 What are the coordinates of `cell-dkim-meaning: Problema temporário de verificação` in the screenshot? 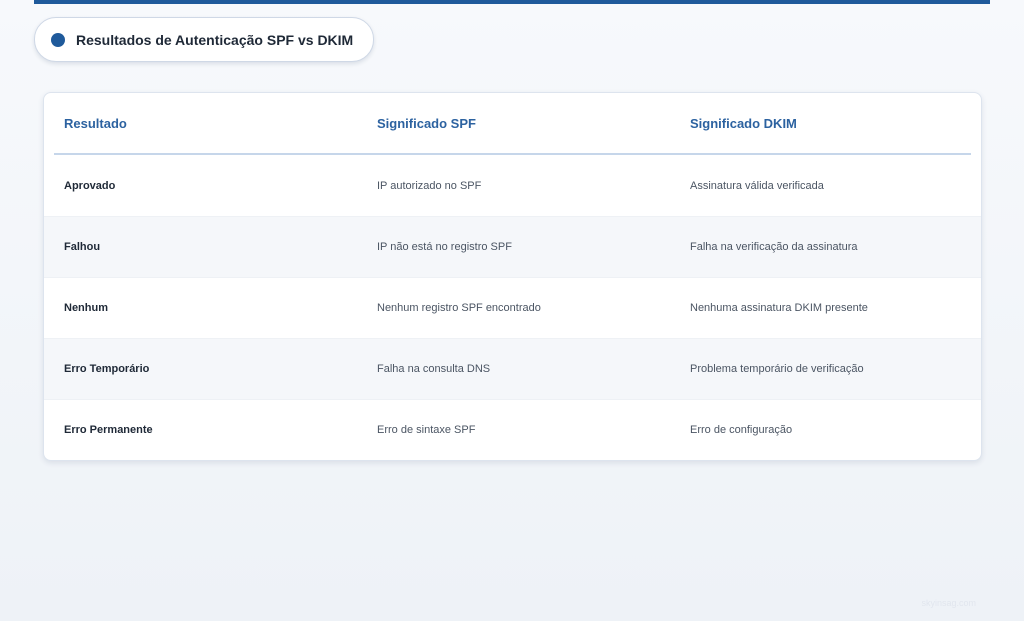 It's located at (777, 369).